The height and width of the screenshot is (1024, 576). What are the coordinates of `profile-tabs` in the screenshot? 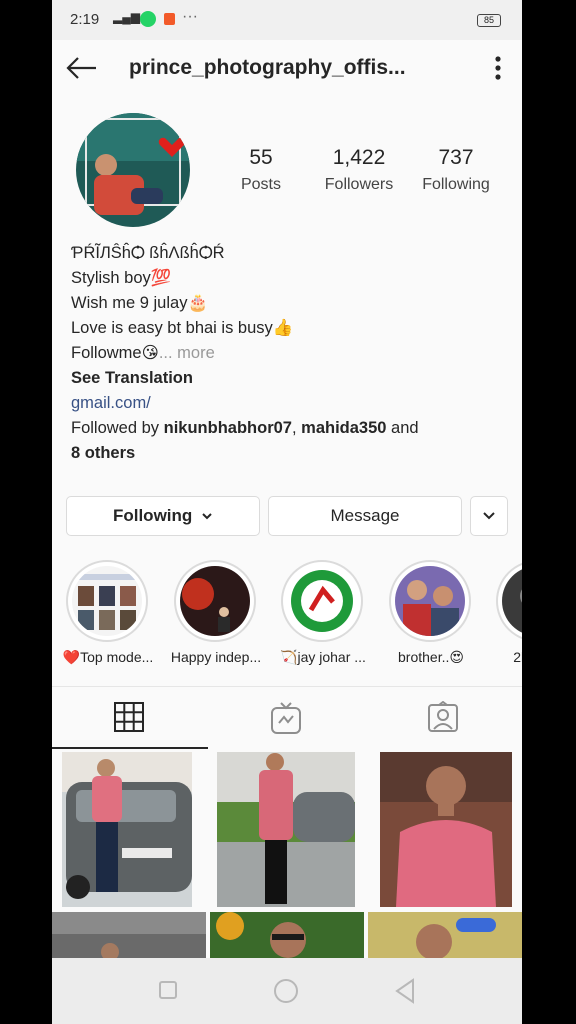 It's located at (287, 717).